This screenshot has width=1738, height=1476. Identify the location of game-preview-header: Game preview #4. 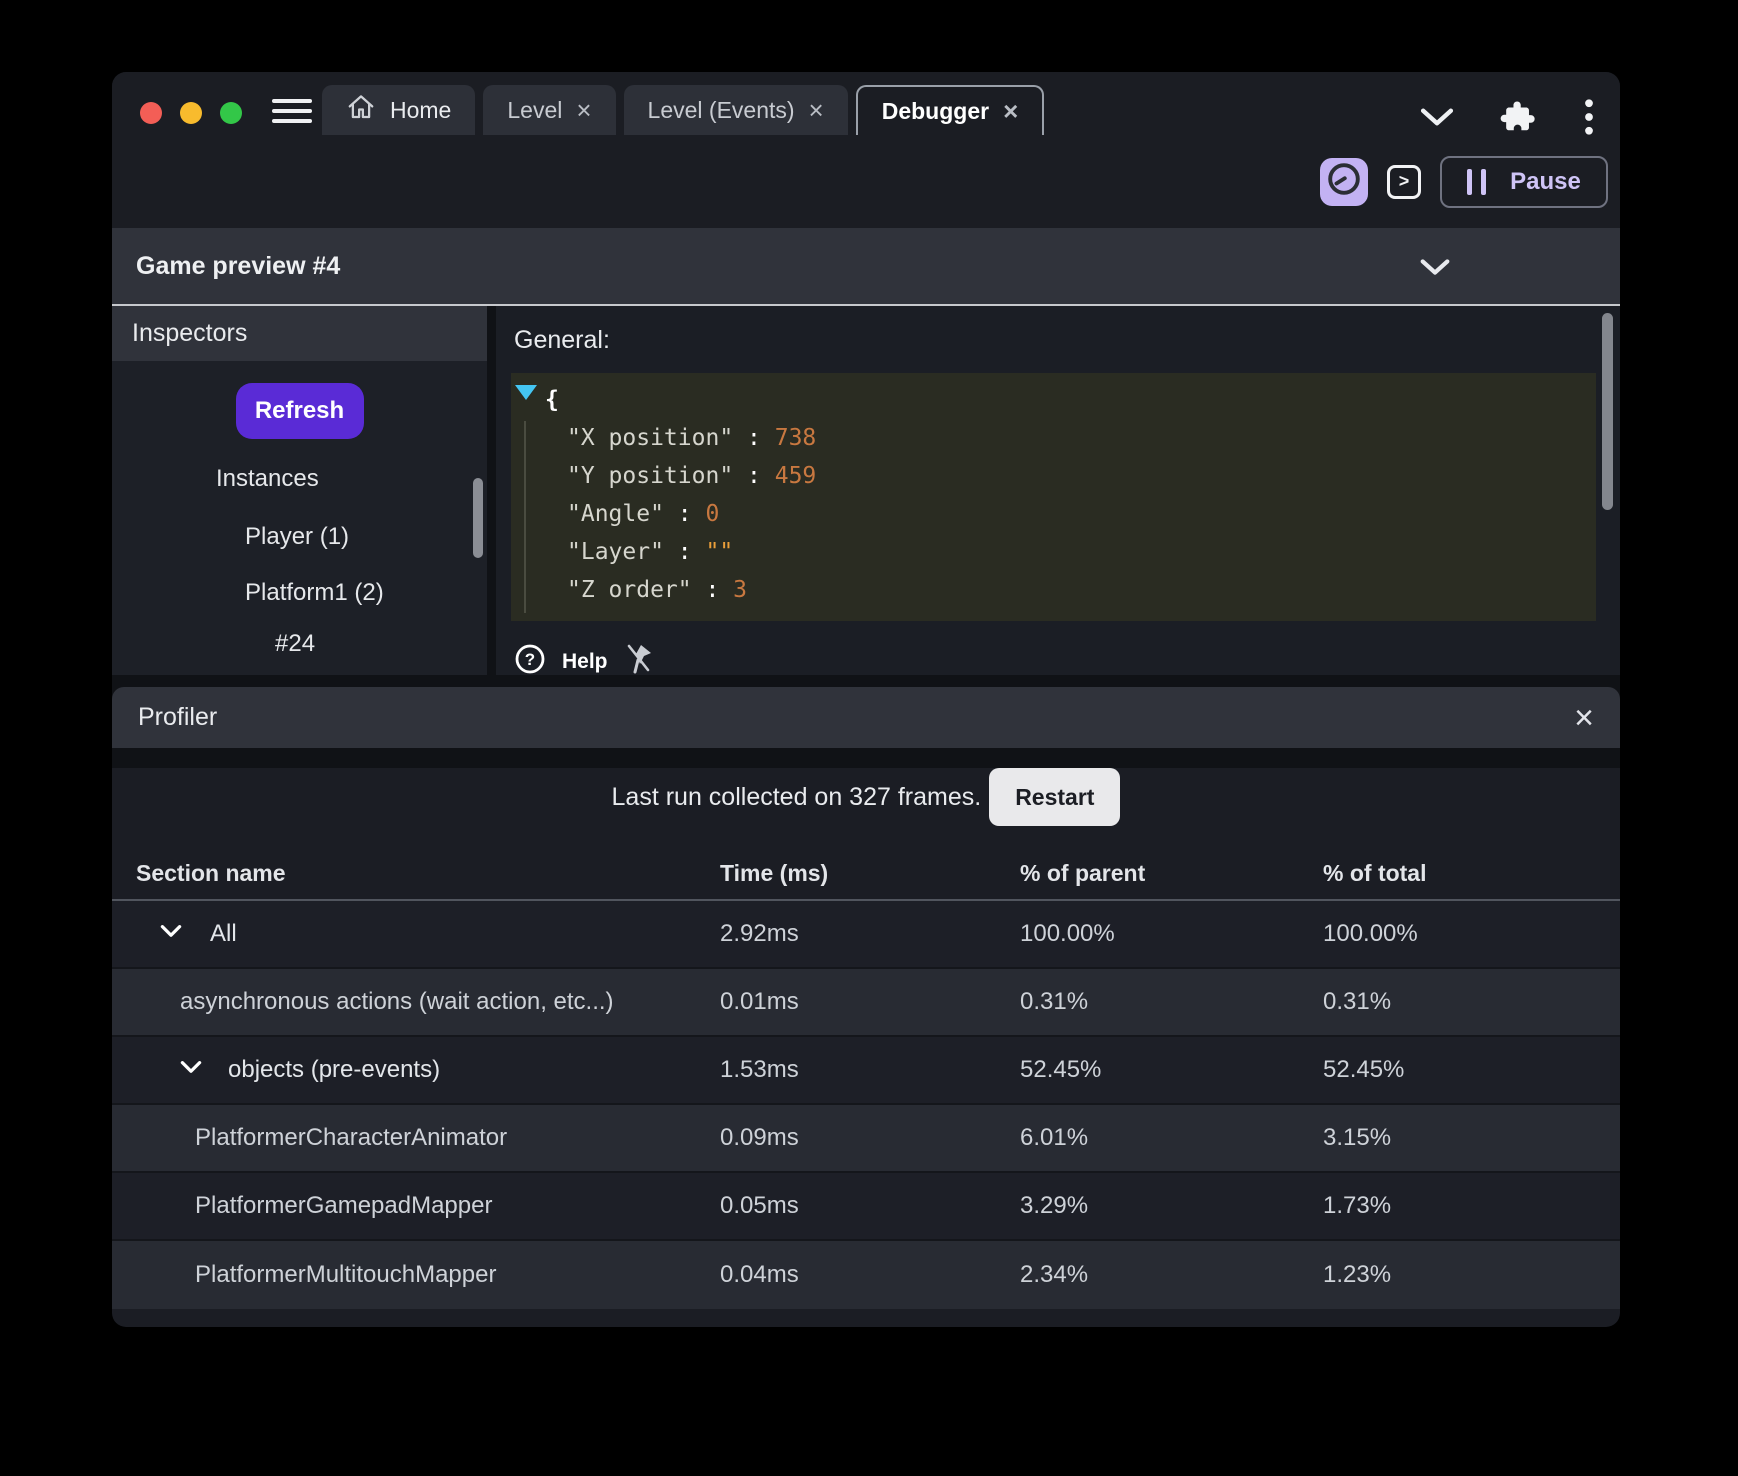
(866, 267).